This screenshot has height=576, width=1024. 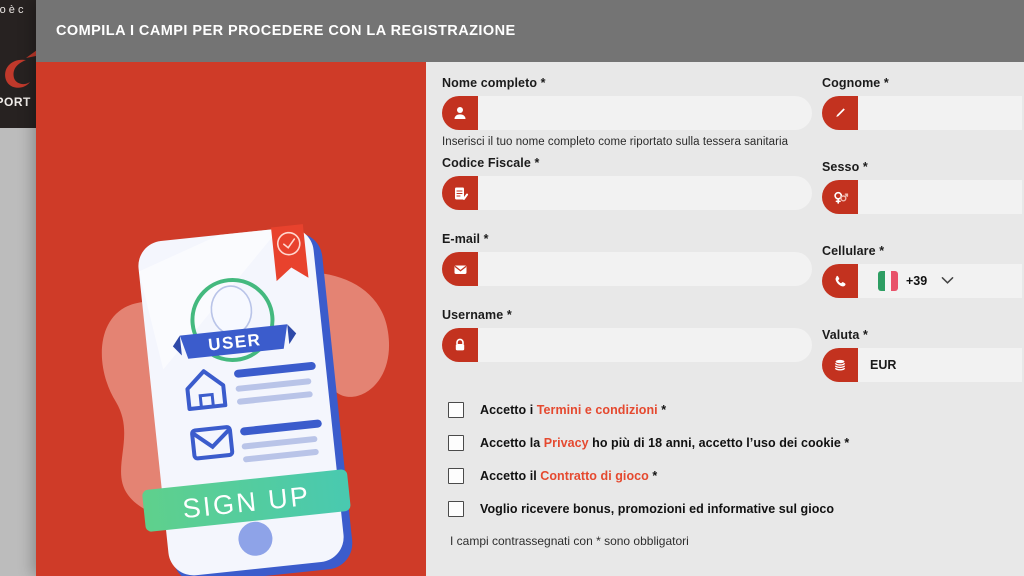 What do you see at coordinates (12, 10) in the screenshot?
I see `background-partial-text: oco è c` at bounding box center [12, 10].